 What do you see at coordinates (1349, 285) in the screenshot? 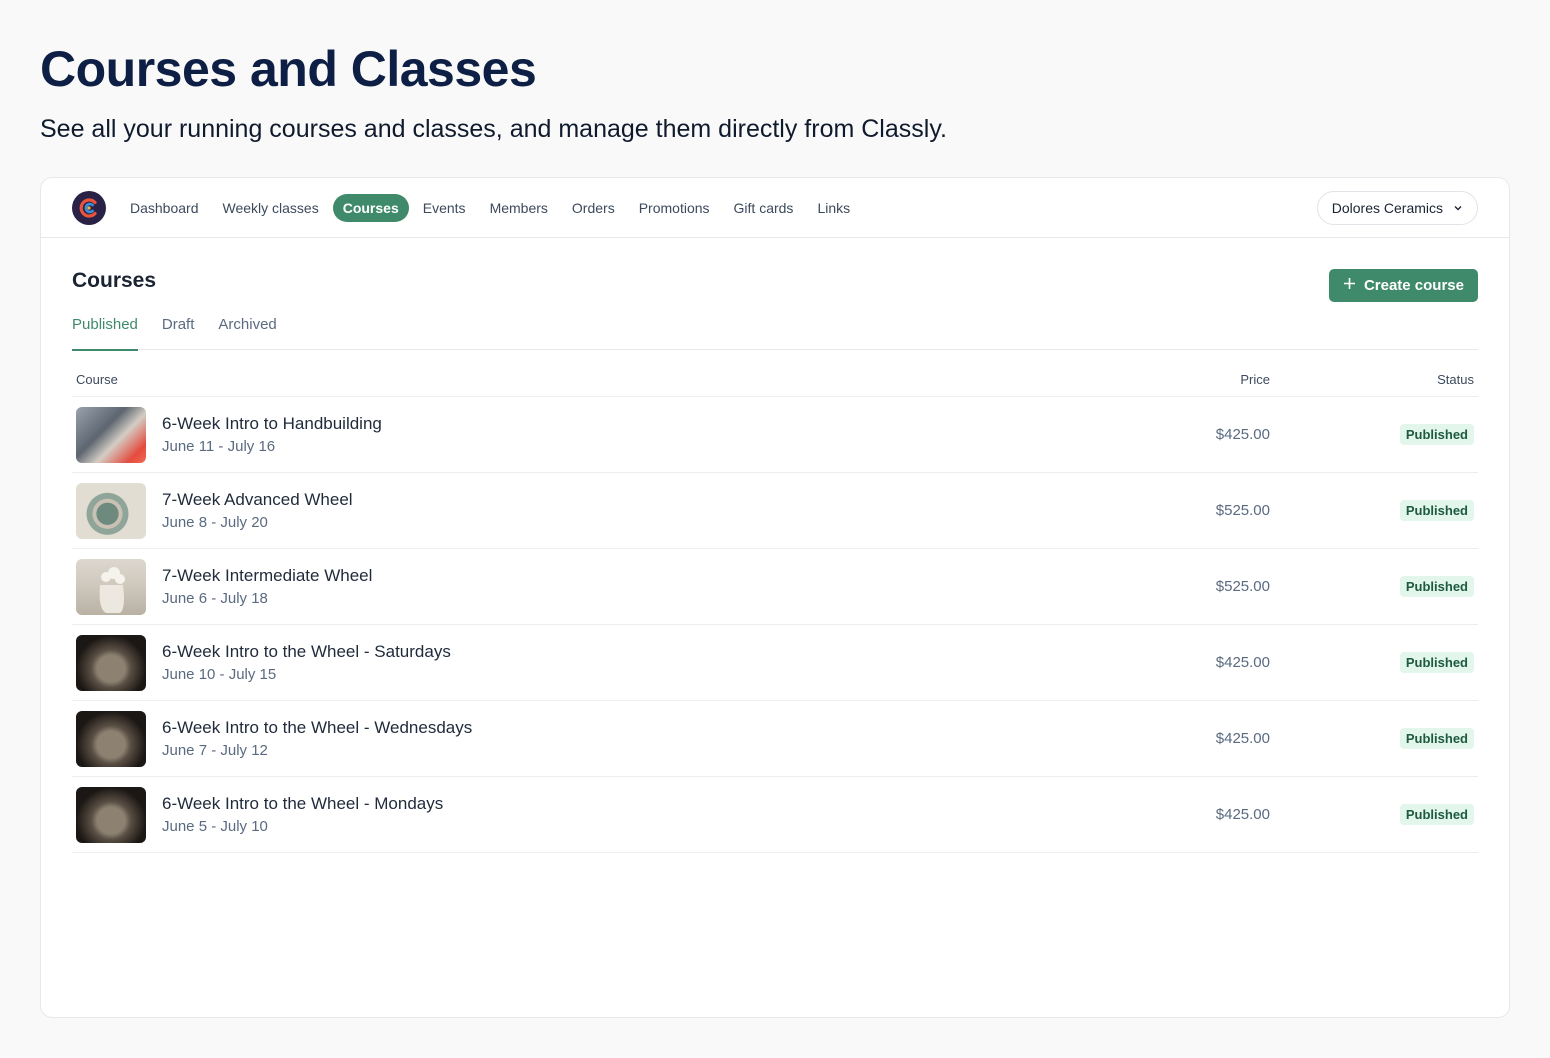
I see `plus-icon` at bounding box center [1349, 285].